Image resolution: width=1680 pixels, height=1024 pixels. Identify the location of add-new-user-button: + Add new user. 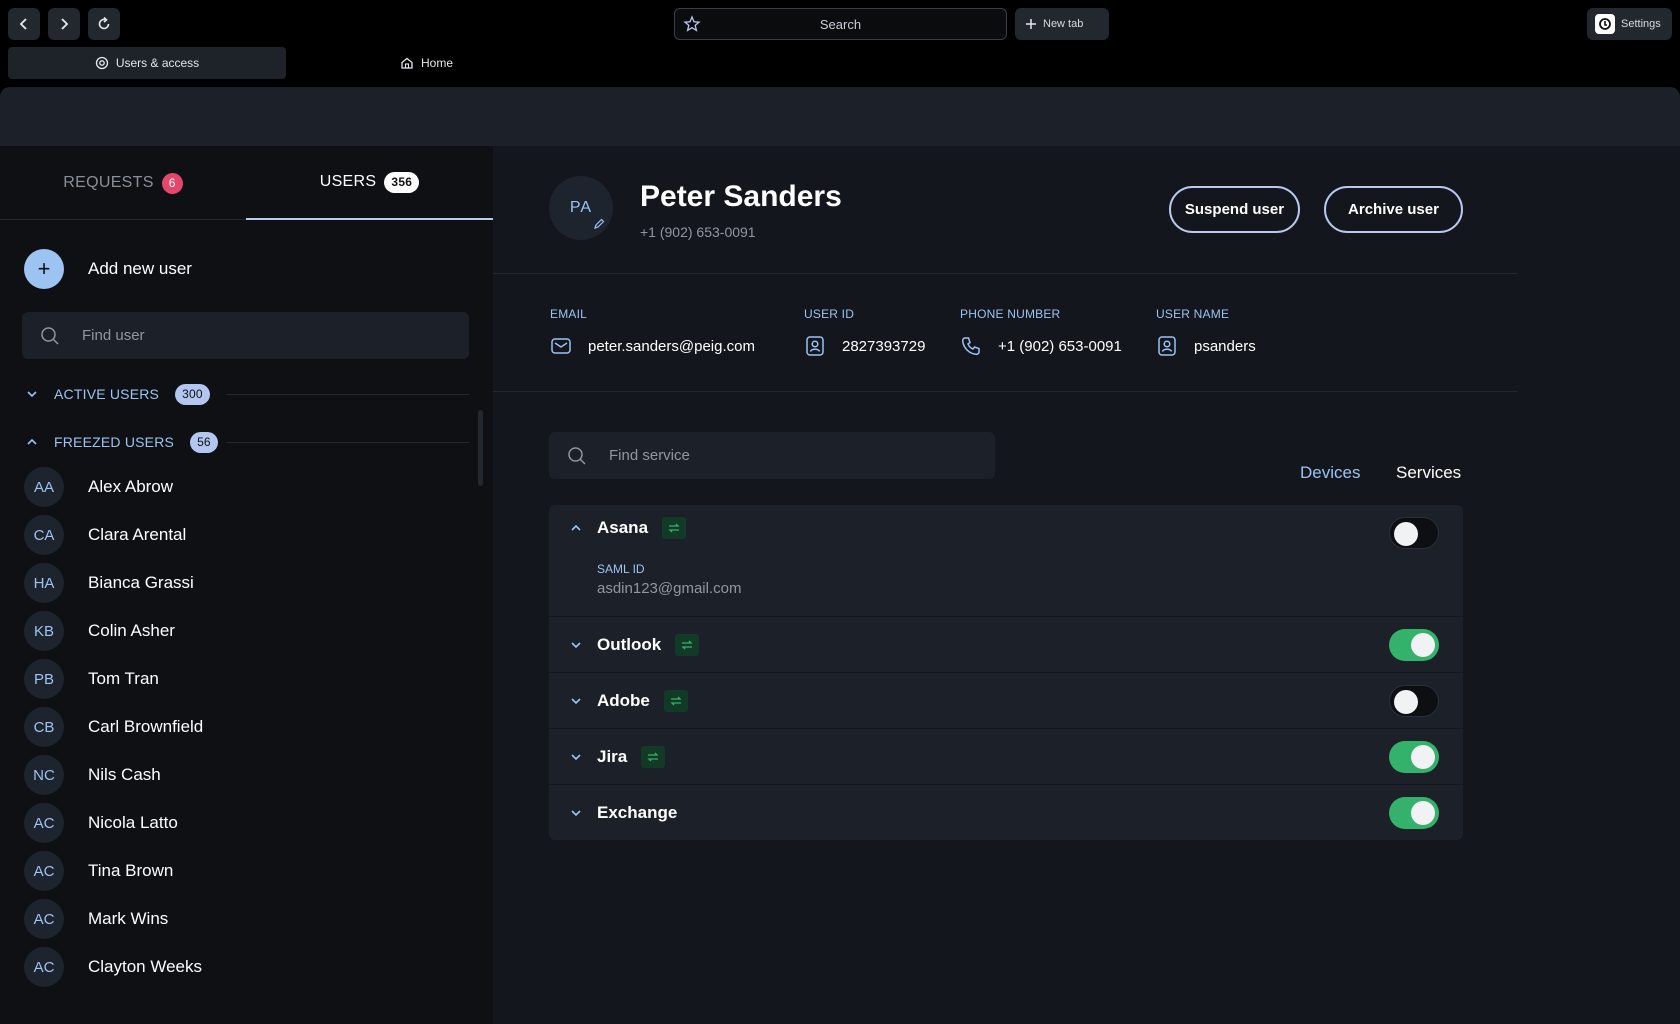
(108, 269).